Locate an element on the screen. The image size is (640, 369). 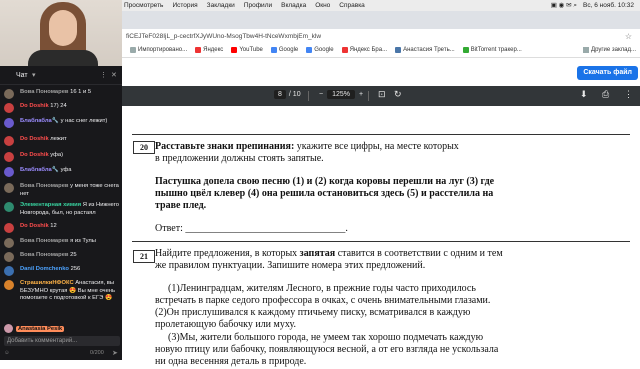
zoom-input: 125% is located at coordinates (341, 94).